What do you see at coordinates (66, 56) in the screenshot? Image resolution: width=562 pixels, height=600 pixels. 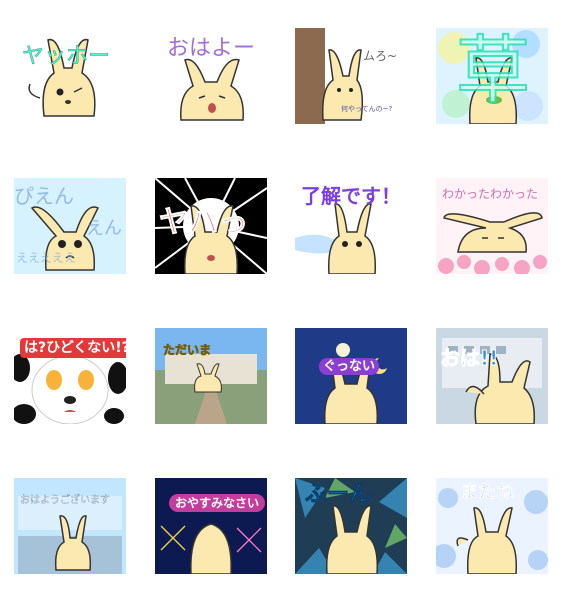 I see `sticker-caption: ヤッホー` at bounding box center [66, 56].